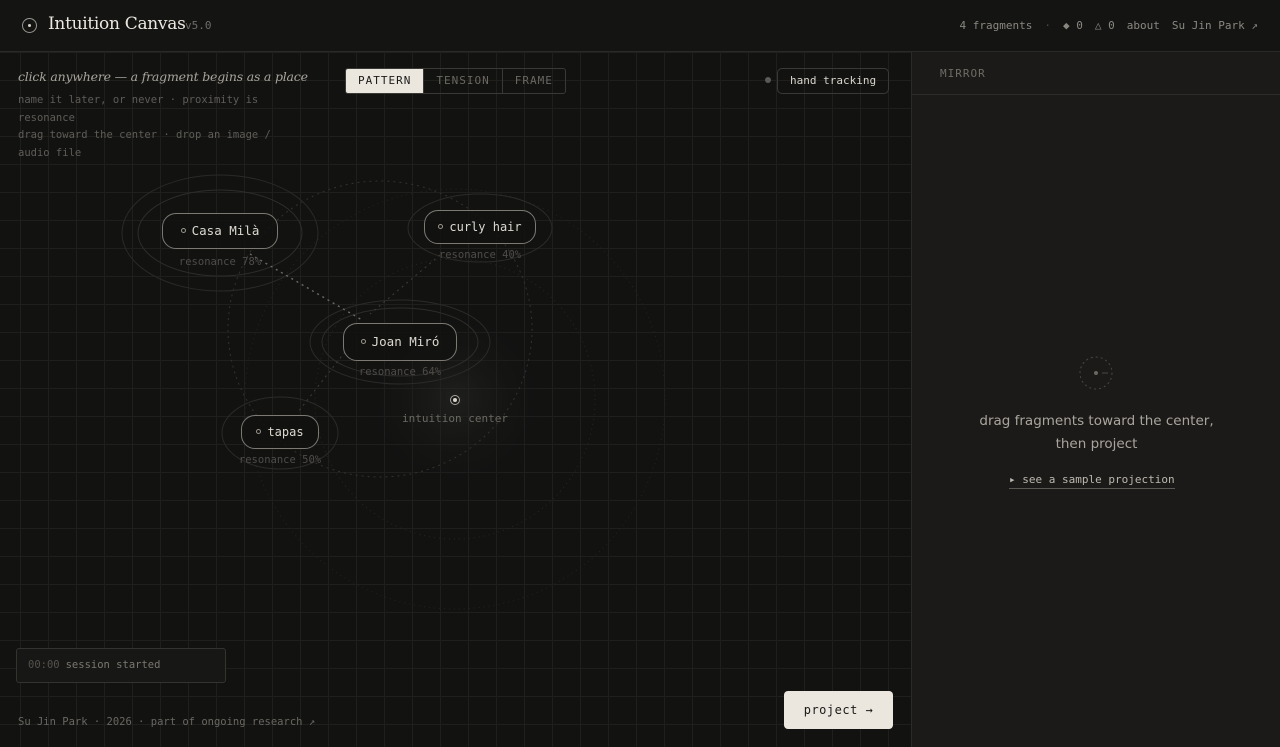 Image resolution: width=1280 pixels, height=747 pixels. Describe the element at coordinates (768, 80) in the screenshot. I see `hand-tracking-status-dot` at that location.